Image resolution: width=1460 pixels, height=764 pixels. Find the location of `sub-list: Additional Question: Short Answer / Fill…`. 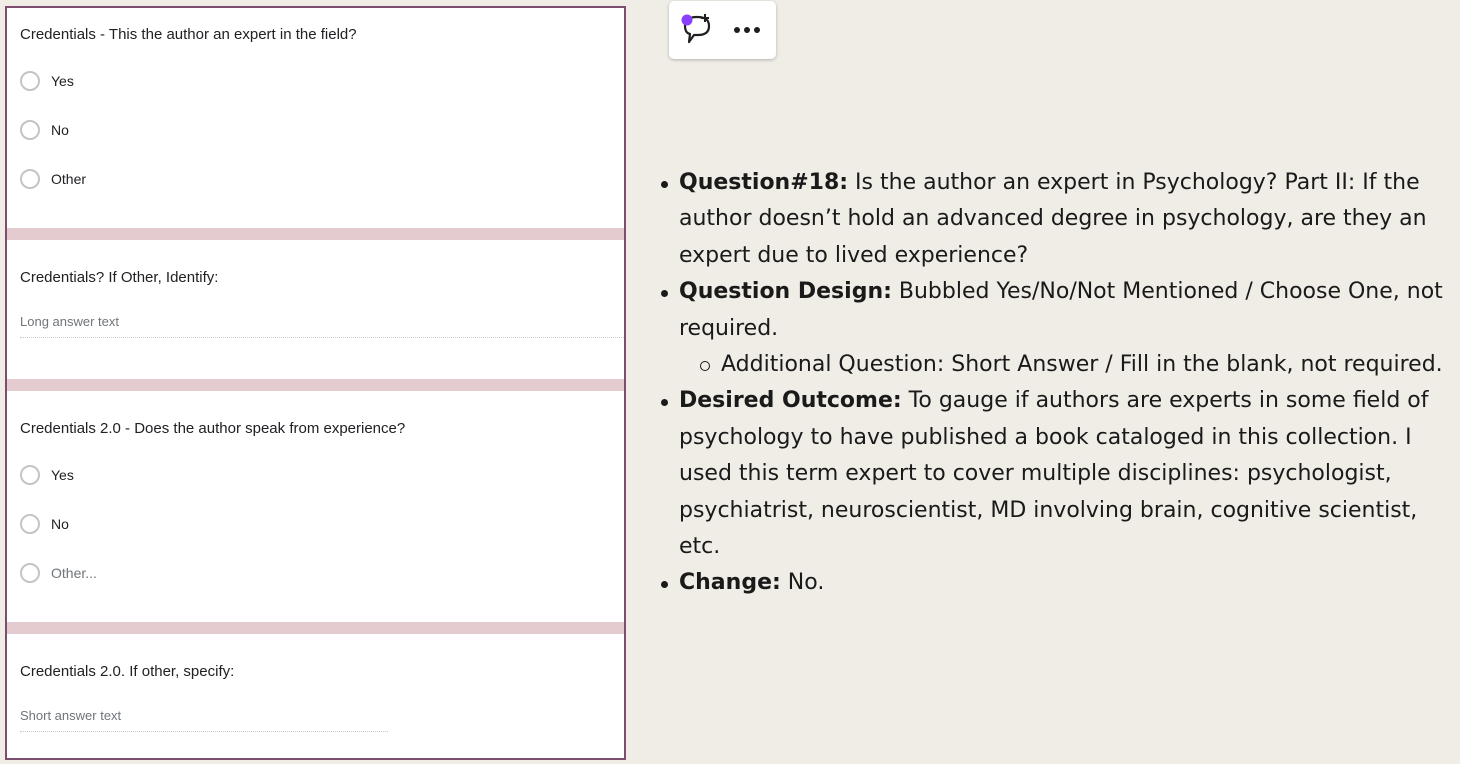

sub-list: Additional Question: Short Answer / Fill… is located at coordinates (1068, 365).